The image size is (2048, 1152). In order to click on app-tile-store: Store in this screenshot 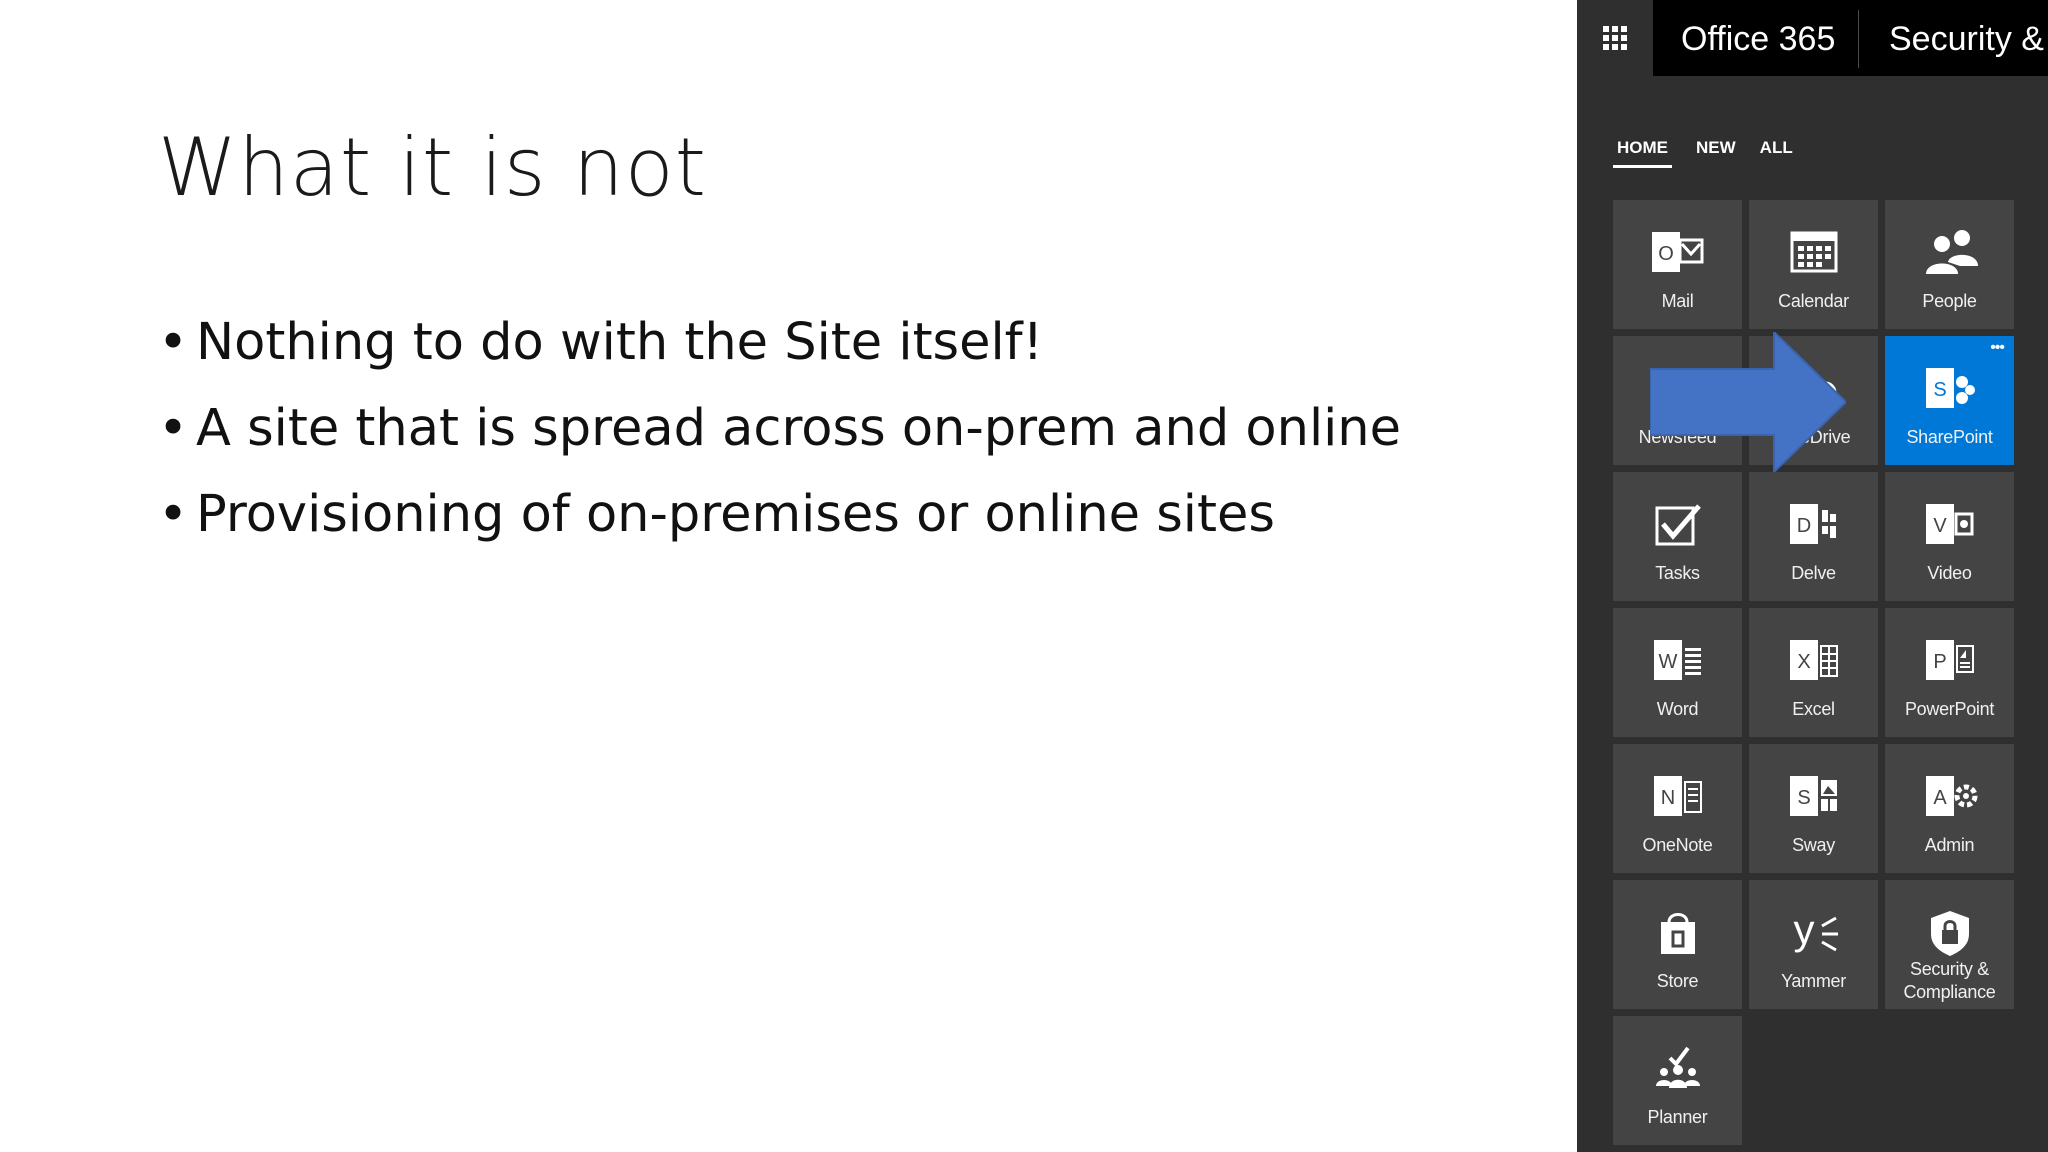, I will do `click(1677, 944)`.